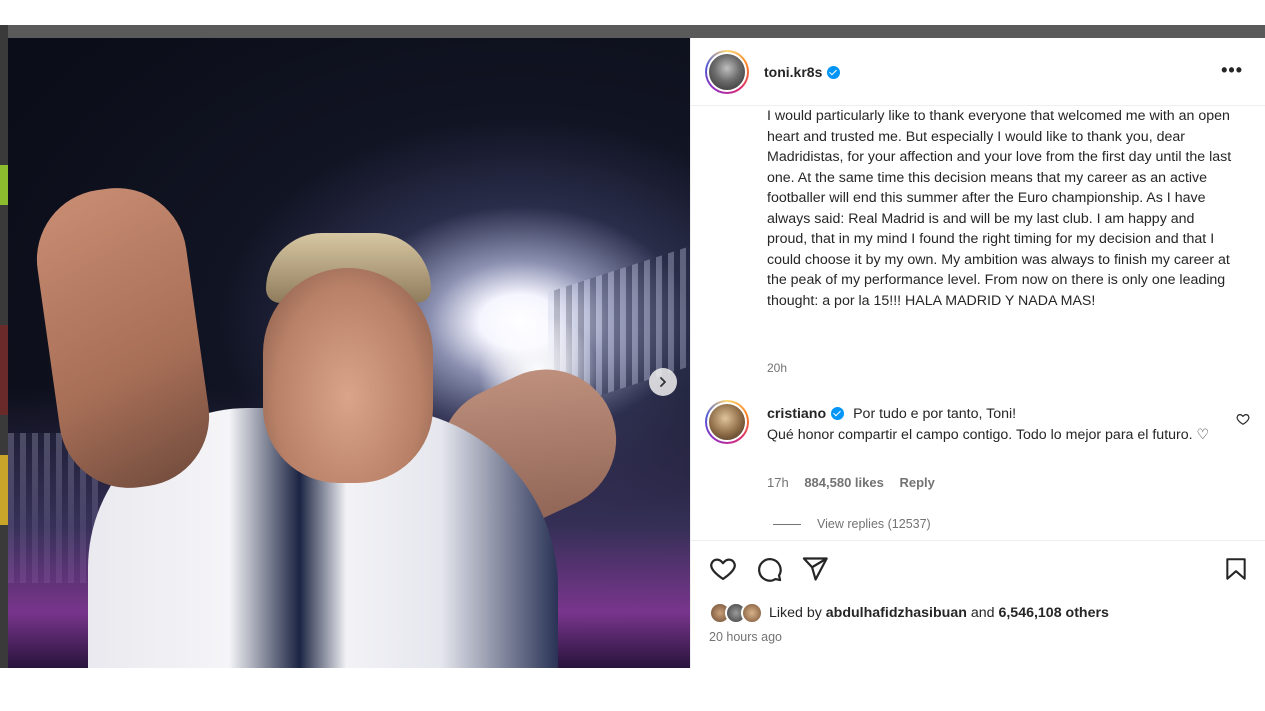 This screenshot has height=711, width=1265. I want to click on replies-divider, so click(787, 524).